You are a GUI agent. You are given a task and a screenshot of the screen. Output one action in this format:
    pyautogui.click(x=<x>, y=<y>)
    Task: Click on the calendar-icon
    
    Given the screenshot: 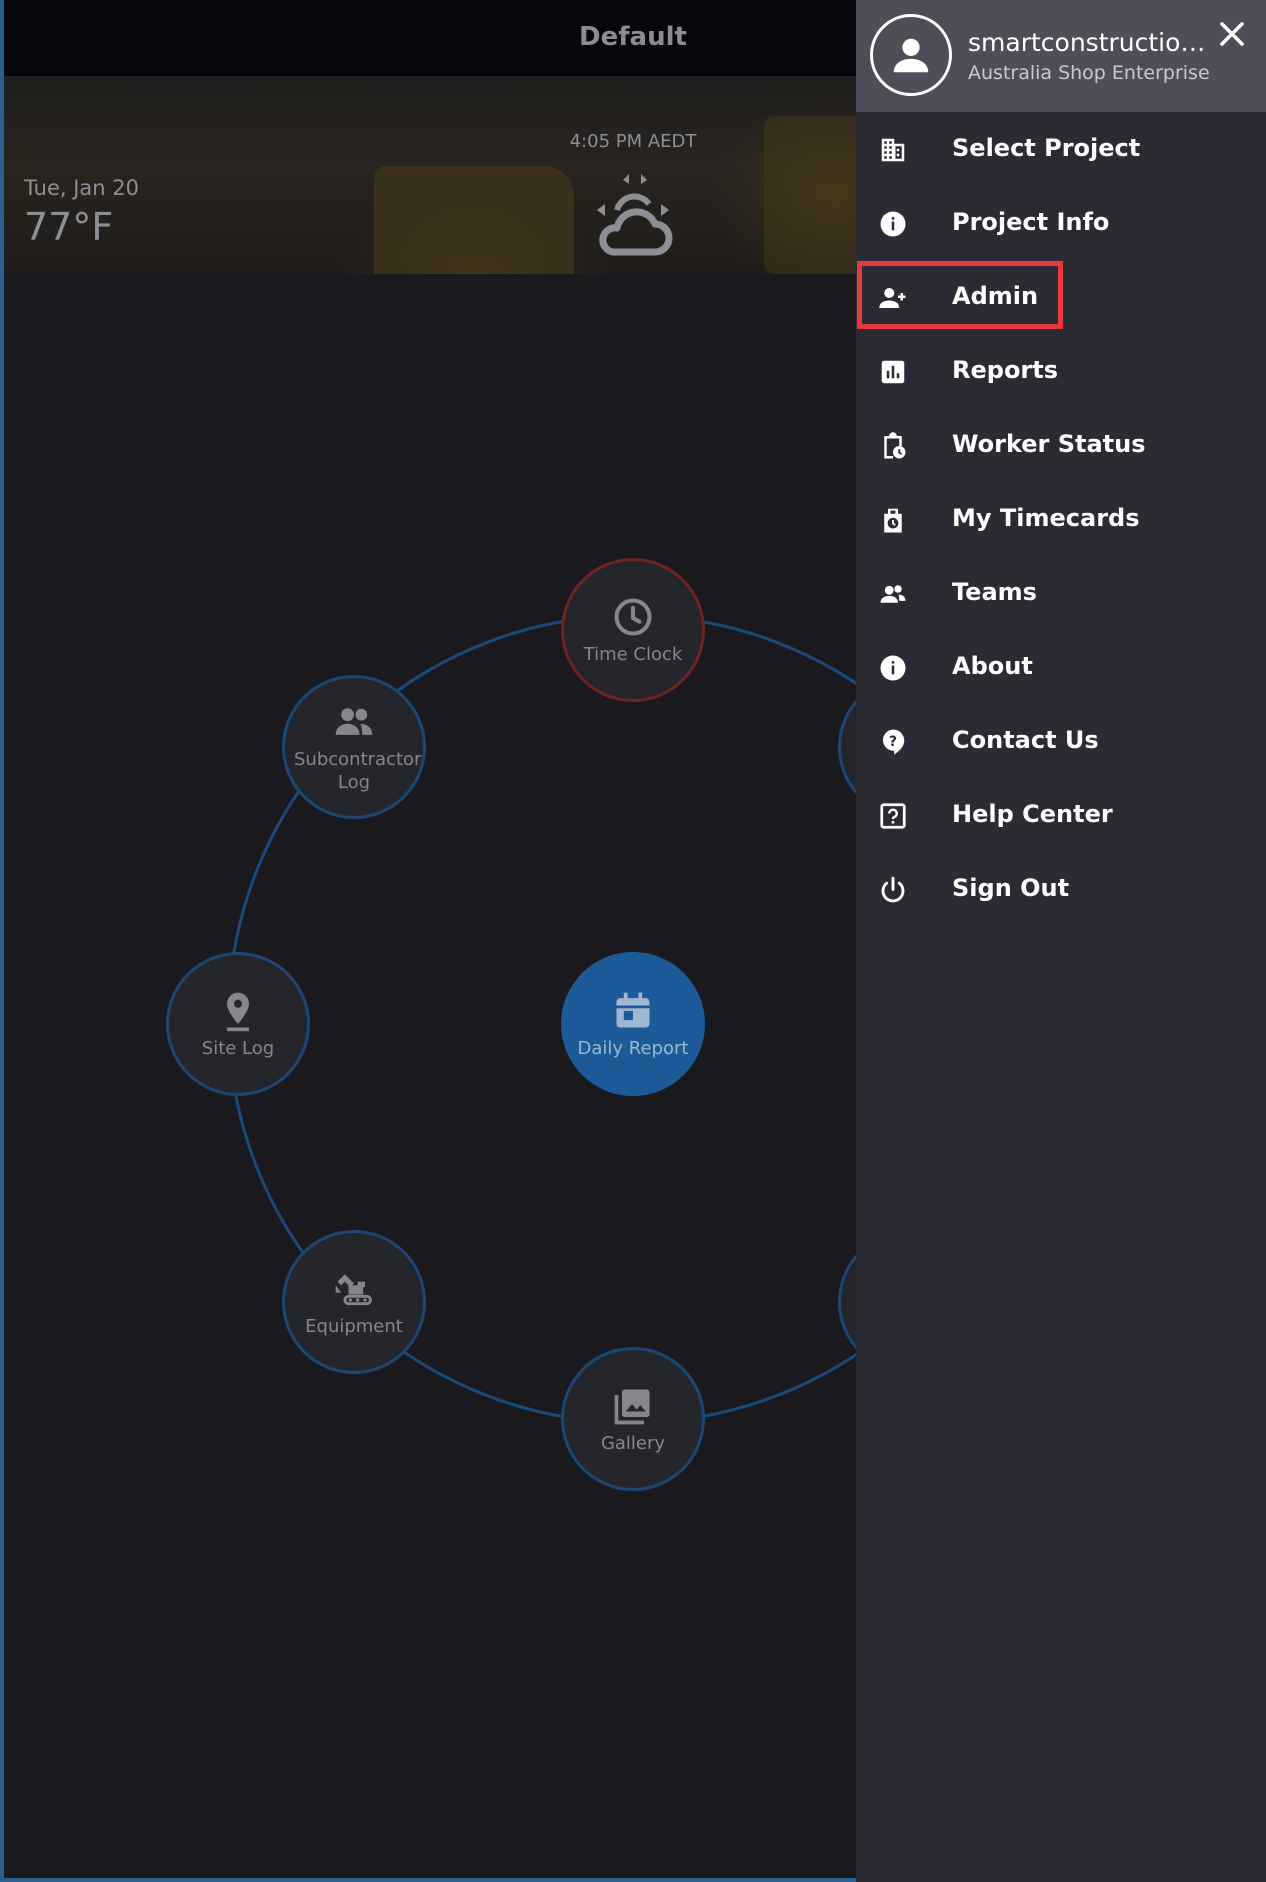 What is the action you would take?
    pyautogui.click(x=633, y=1009)
    